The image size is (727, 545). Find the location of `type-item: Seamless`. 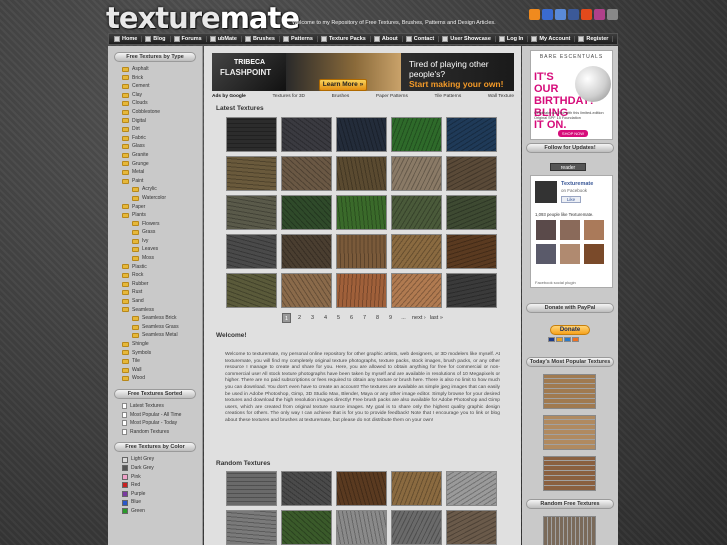

type-item: Seamless is located at coordinates (162, 310).